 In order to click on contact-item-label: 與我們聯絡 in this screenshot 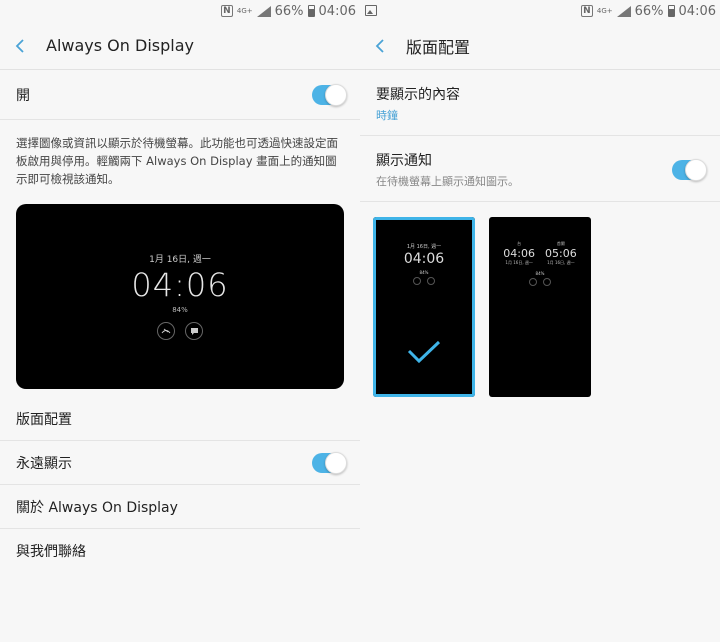, I will do `click(51, 552)`.